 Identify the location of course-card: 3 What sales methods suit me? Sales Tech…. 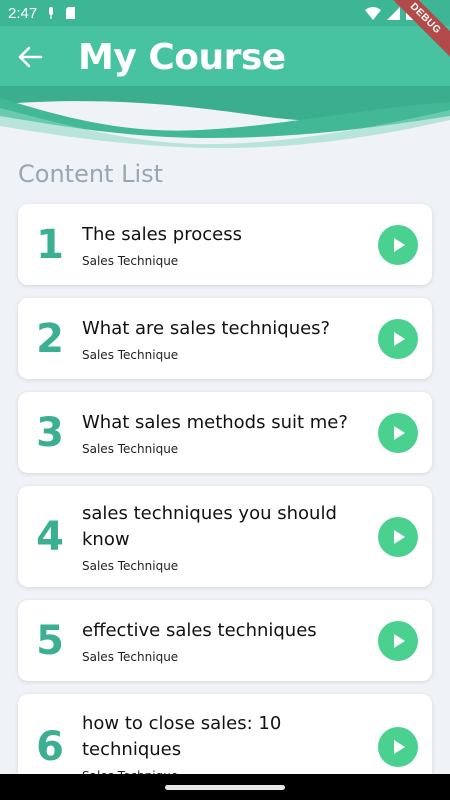
(225, 432).